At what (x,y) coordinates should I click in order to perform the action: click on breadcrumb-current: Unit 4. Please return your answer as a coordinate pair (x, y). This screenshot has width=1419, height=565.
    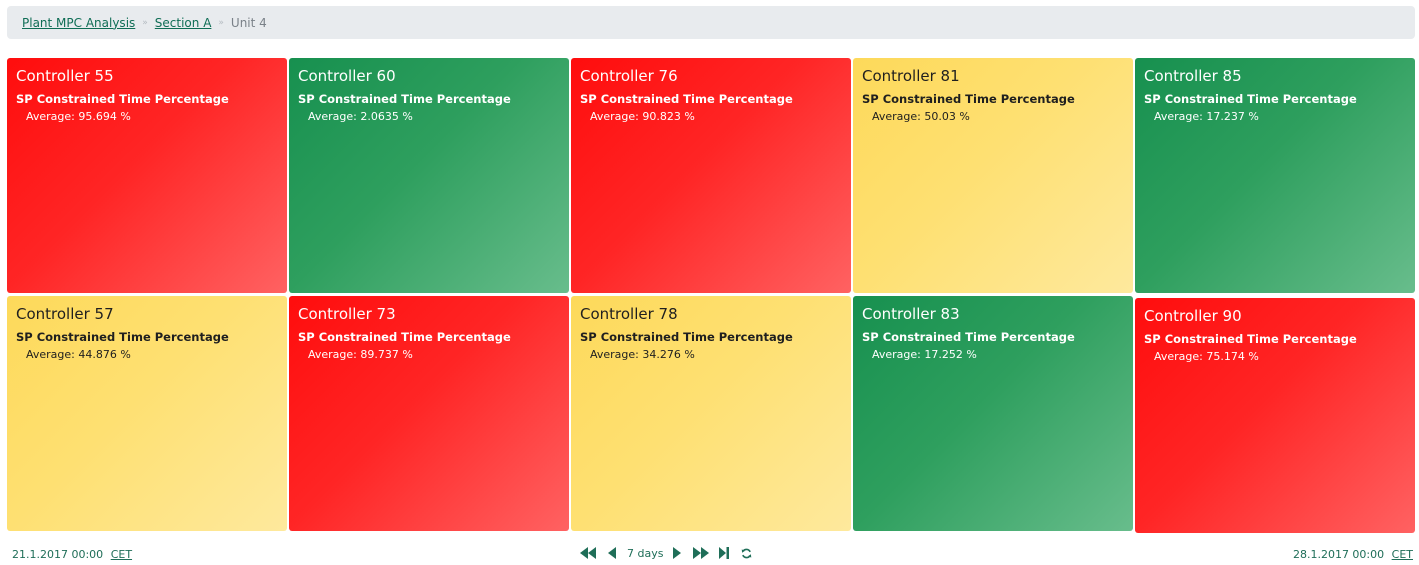
    Looking at the image, I should click on (248, 22).